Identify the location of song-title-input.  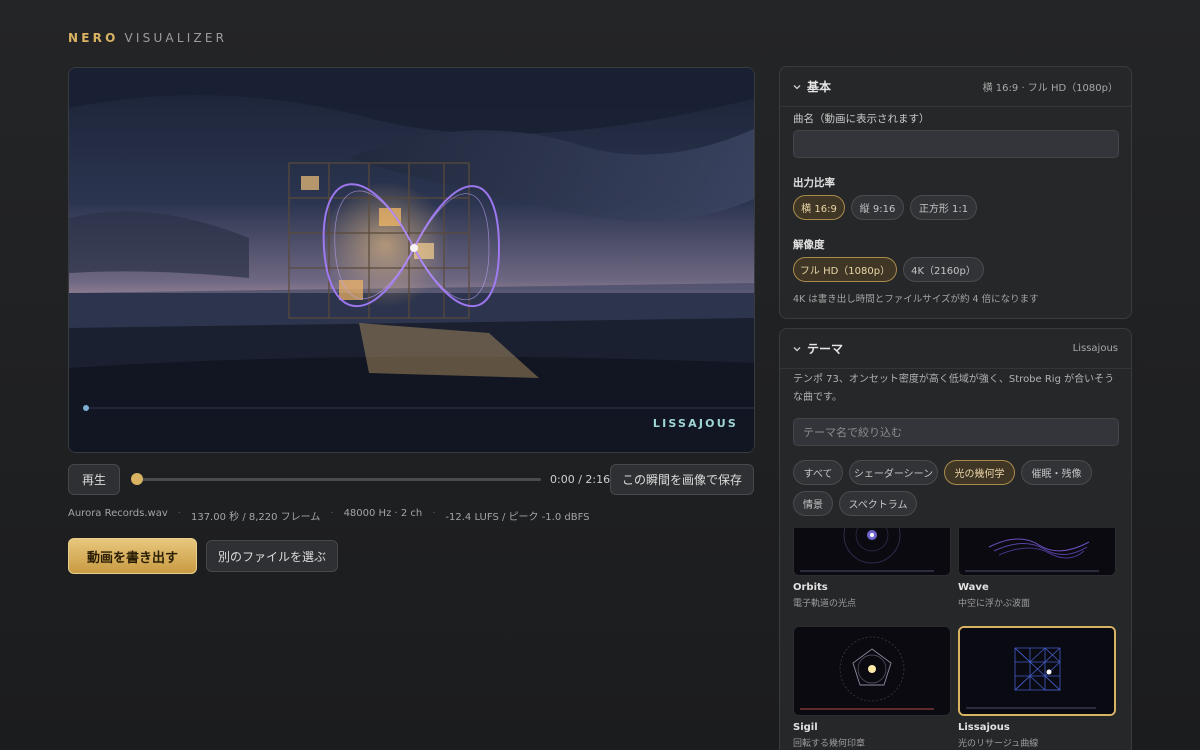
(956, 144).